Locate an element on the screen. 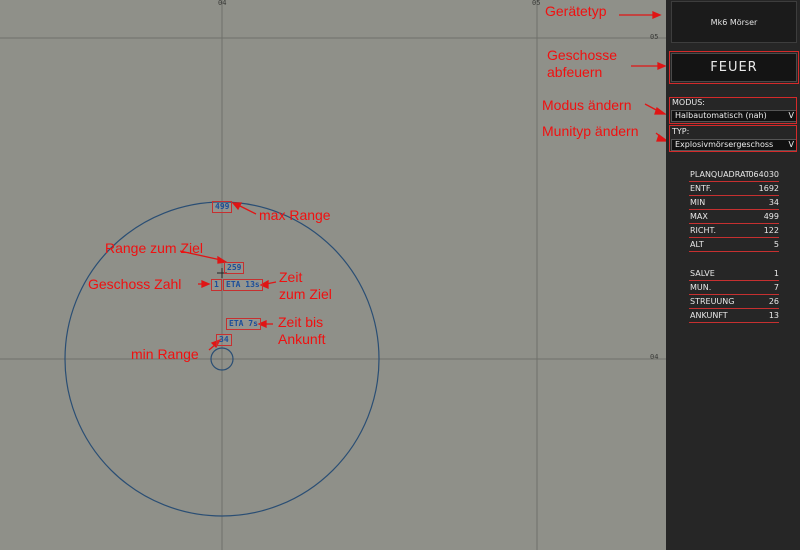  ammo-type-select: Explosivmörsergeschoss V is located at coordinates (734, 145).